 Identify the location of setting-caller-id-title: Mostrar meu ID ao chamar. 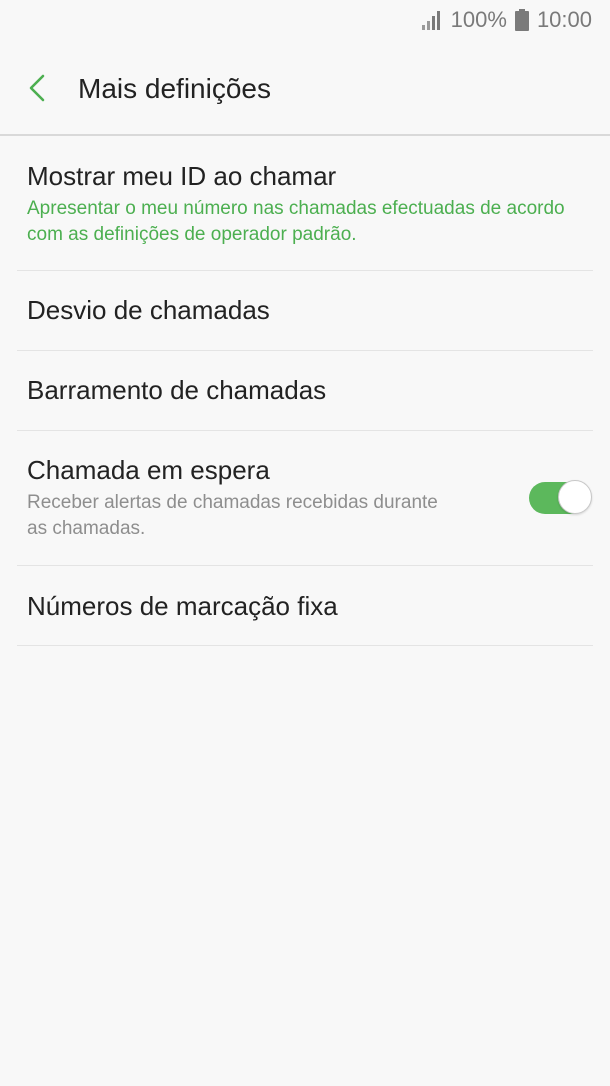
(182, 176).